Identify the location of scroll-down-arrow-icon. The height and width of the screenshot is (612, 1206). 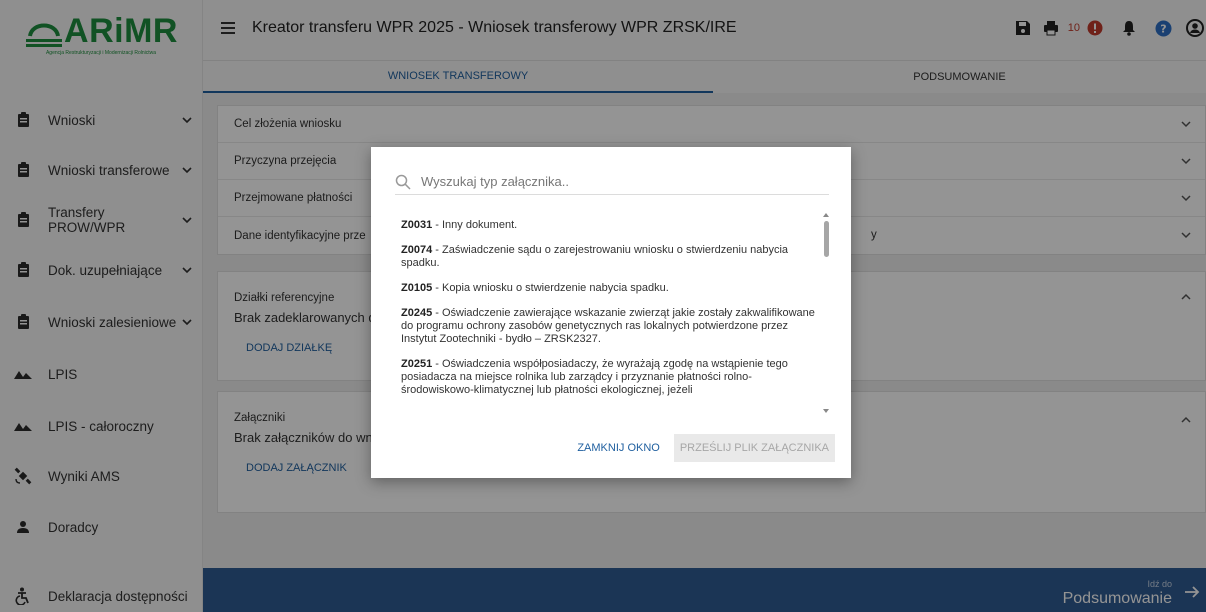
(826, 411).